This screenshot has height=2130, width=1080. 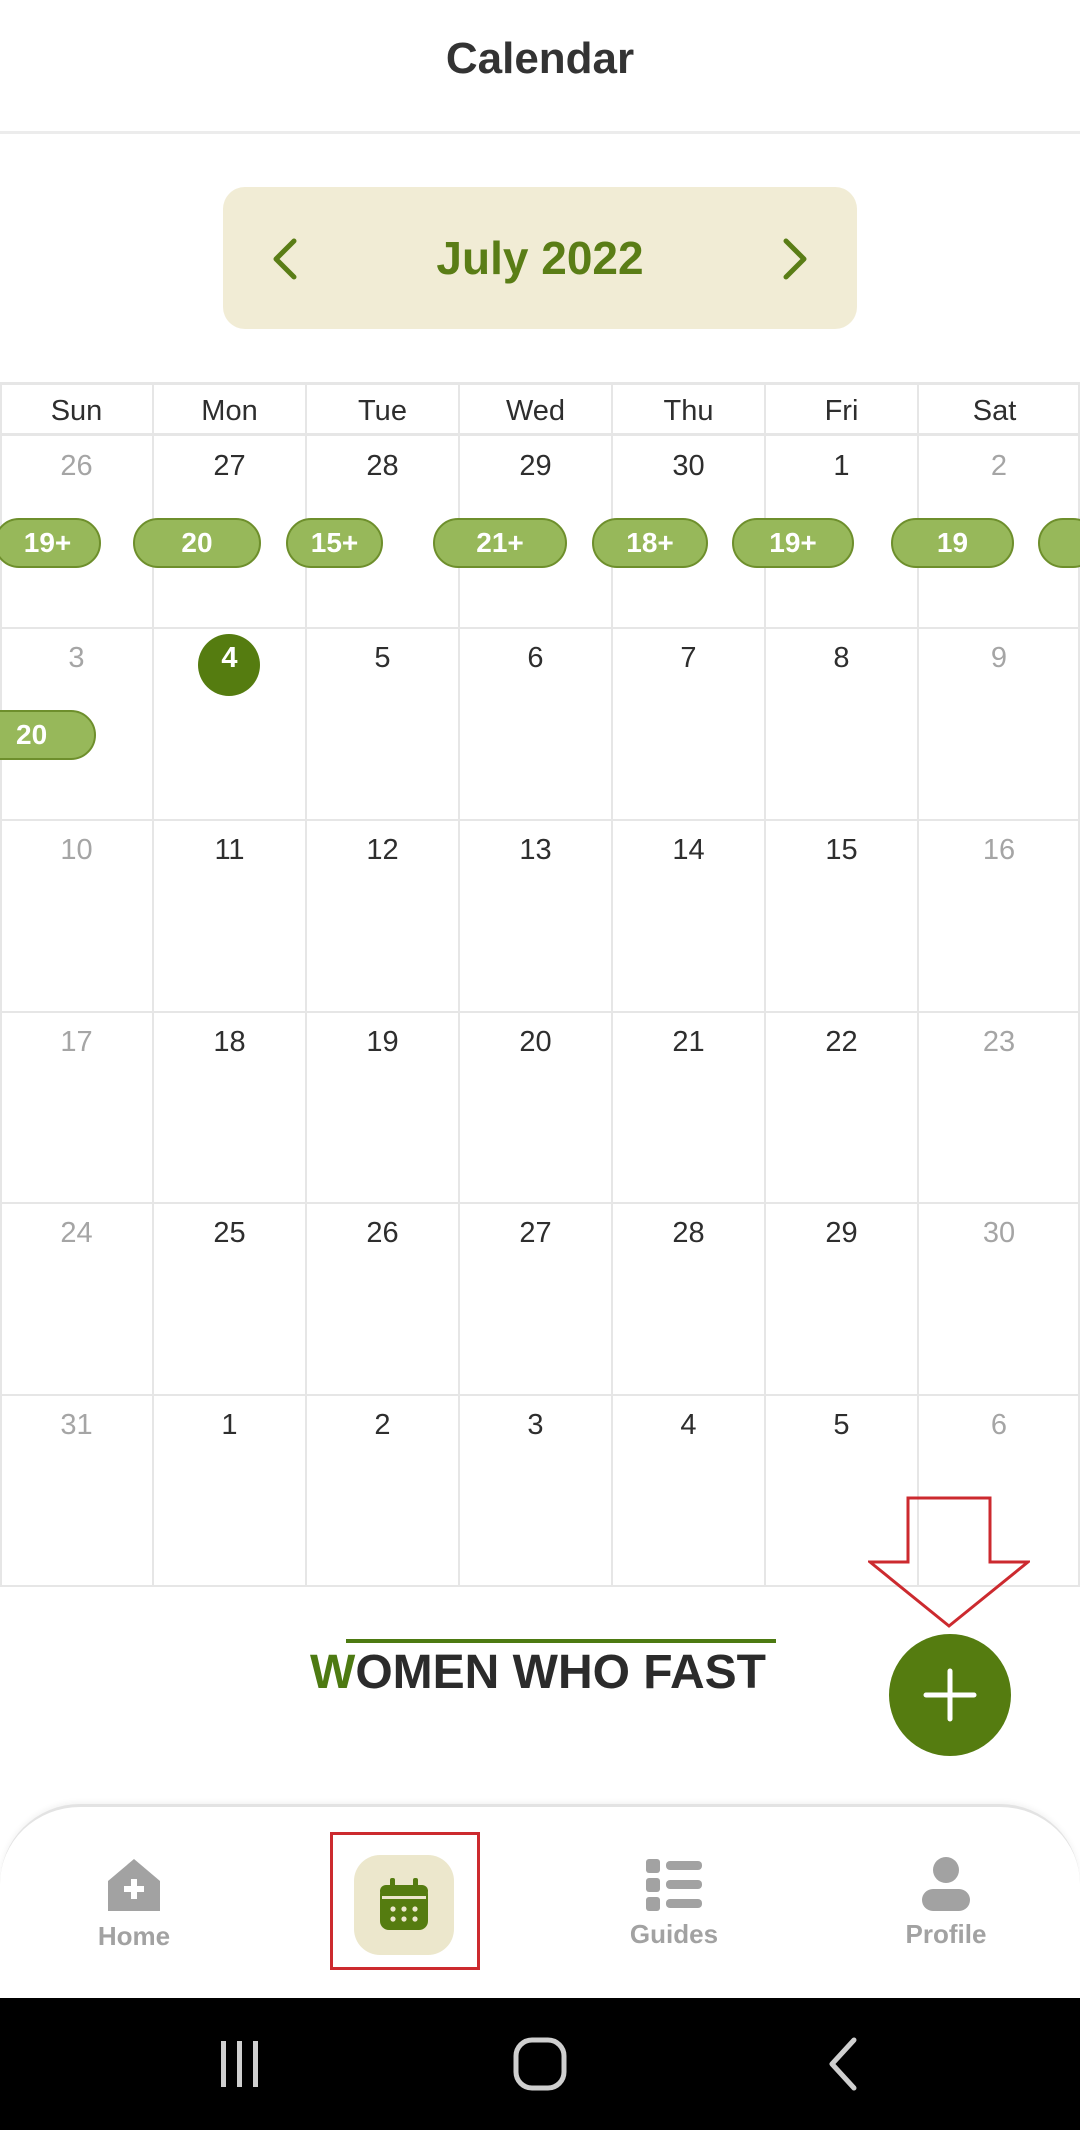 I want to click on calendar-day: 11, so click(x=229, y=850).